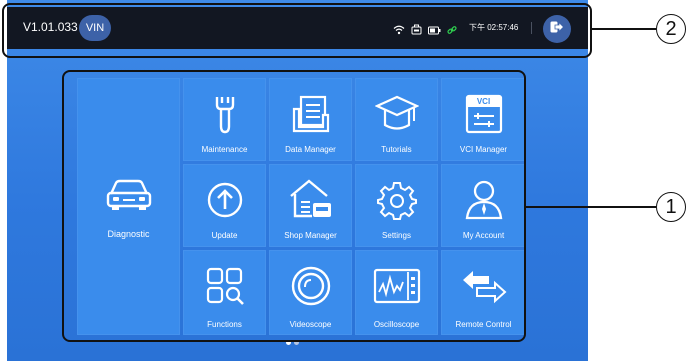 Image resolution: width=695 pixels, height=361 pixels. Describe the element at coordinates (671, 29) in the screenshot. I see `callout-number-2: 2` at that location.